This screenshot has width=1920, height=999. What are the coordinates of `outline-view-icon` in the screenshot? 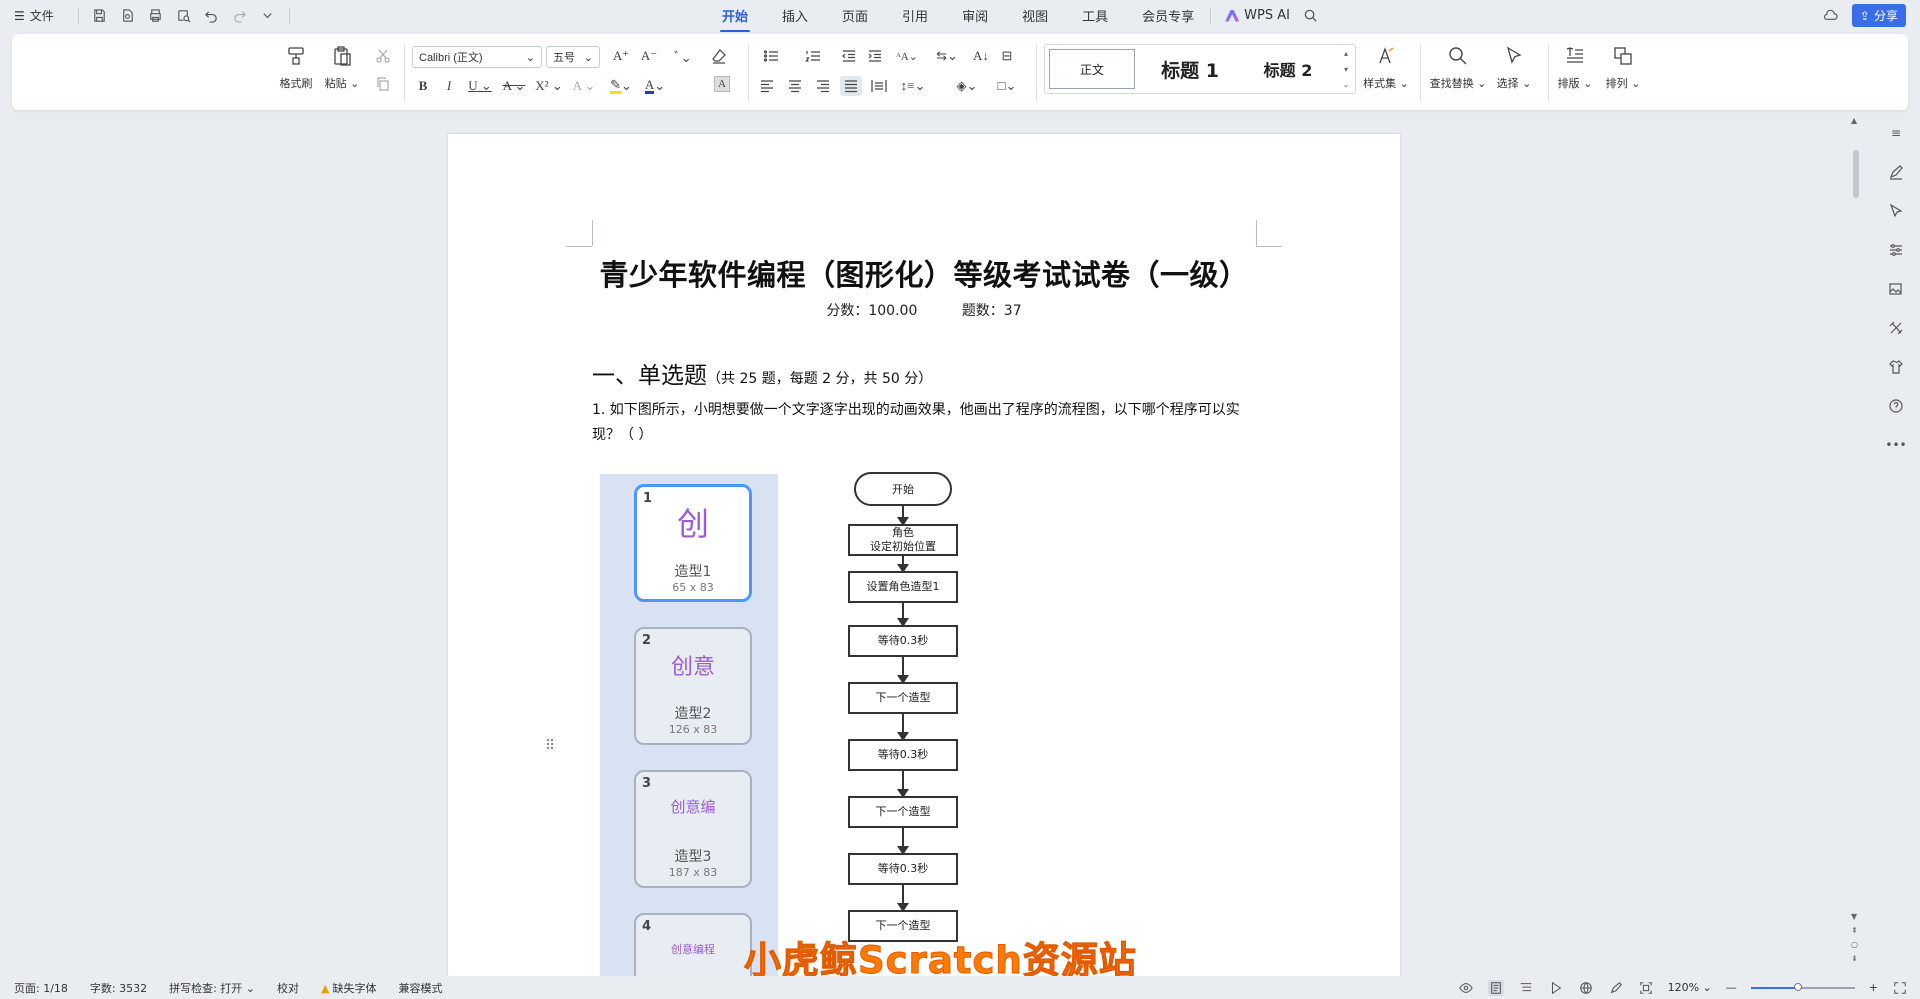 It's located at (1526, 988).